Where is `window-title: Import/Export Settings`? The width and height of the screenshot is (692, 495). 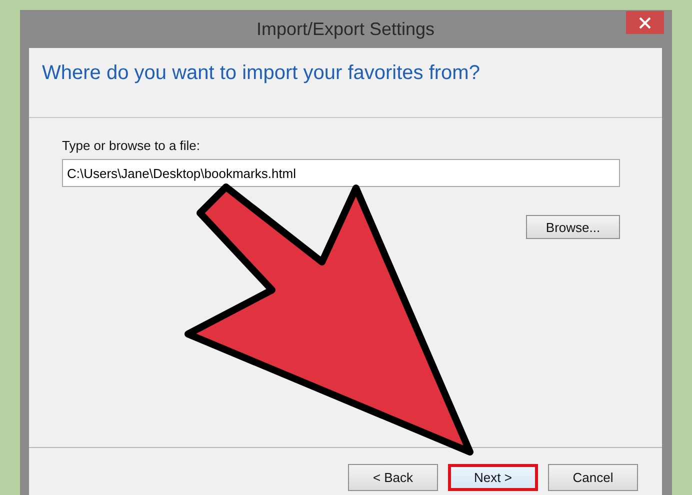
window-title: Import/Export Settings is located at coordinates (345, 29).